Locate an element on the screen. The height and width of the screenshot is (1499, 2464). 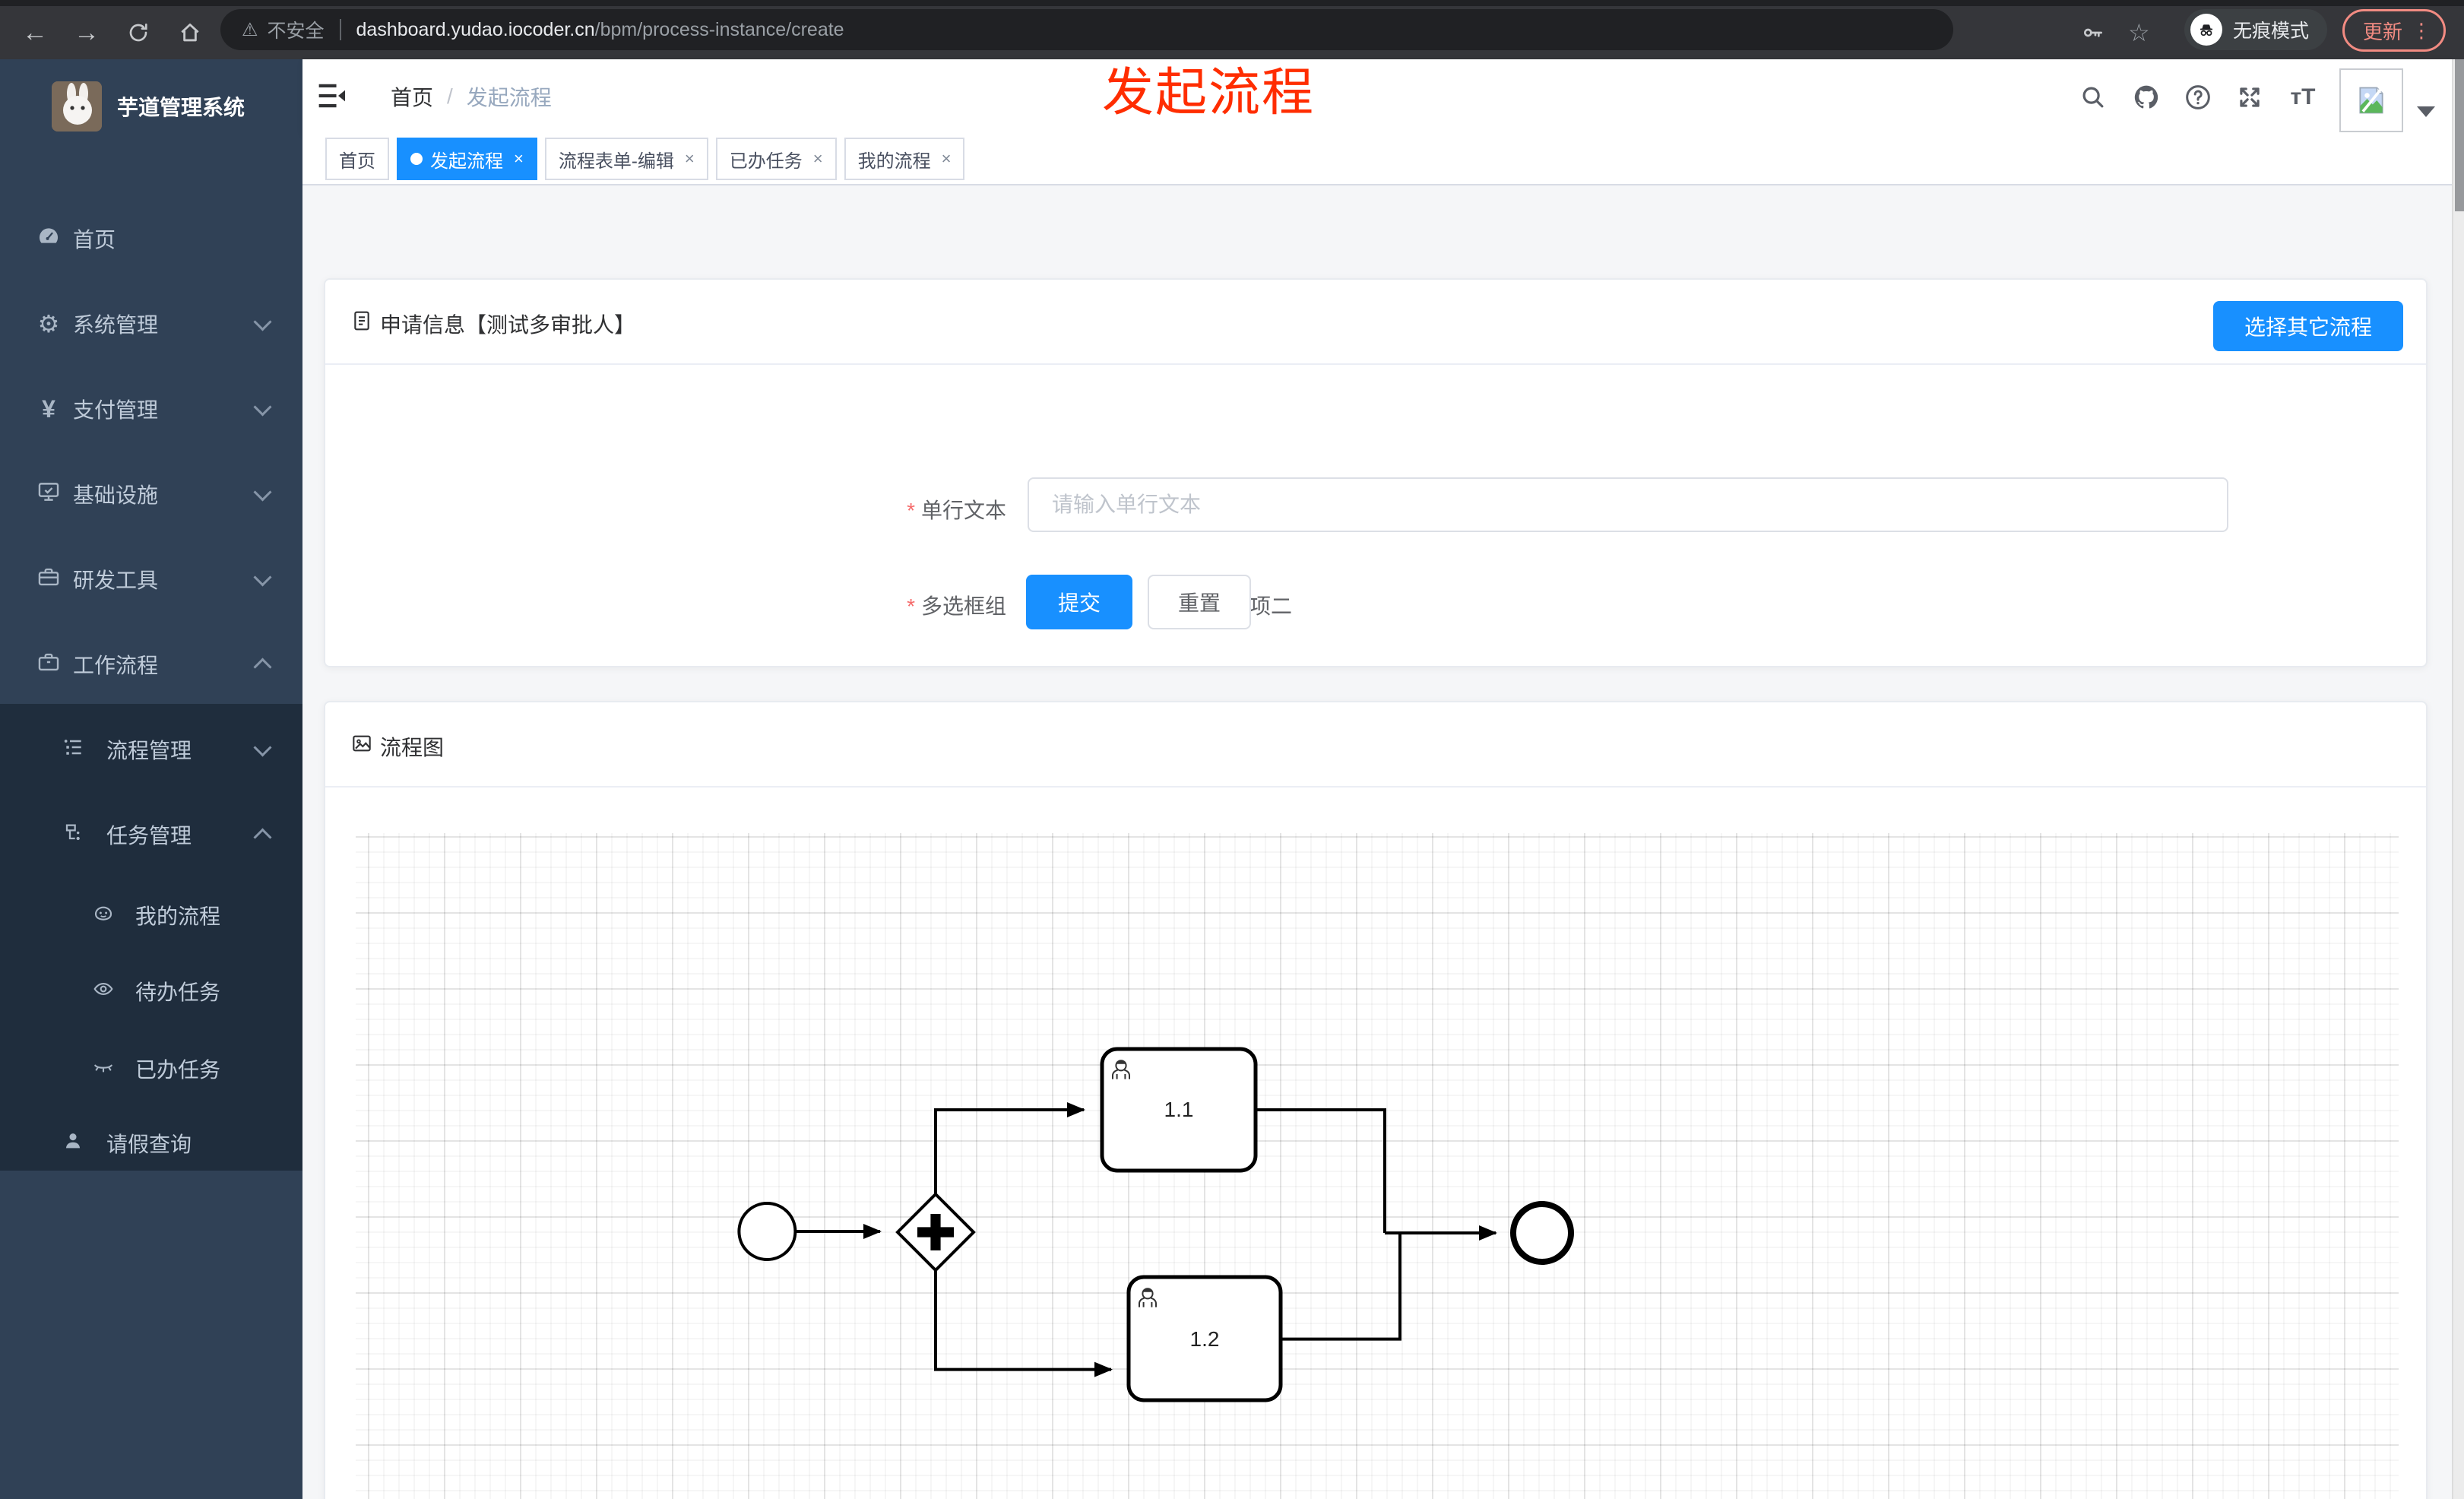
sidebar-item-label: 支付管理 is located at coordinates (116, 410).